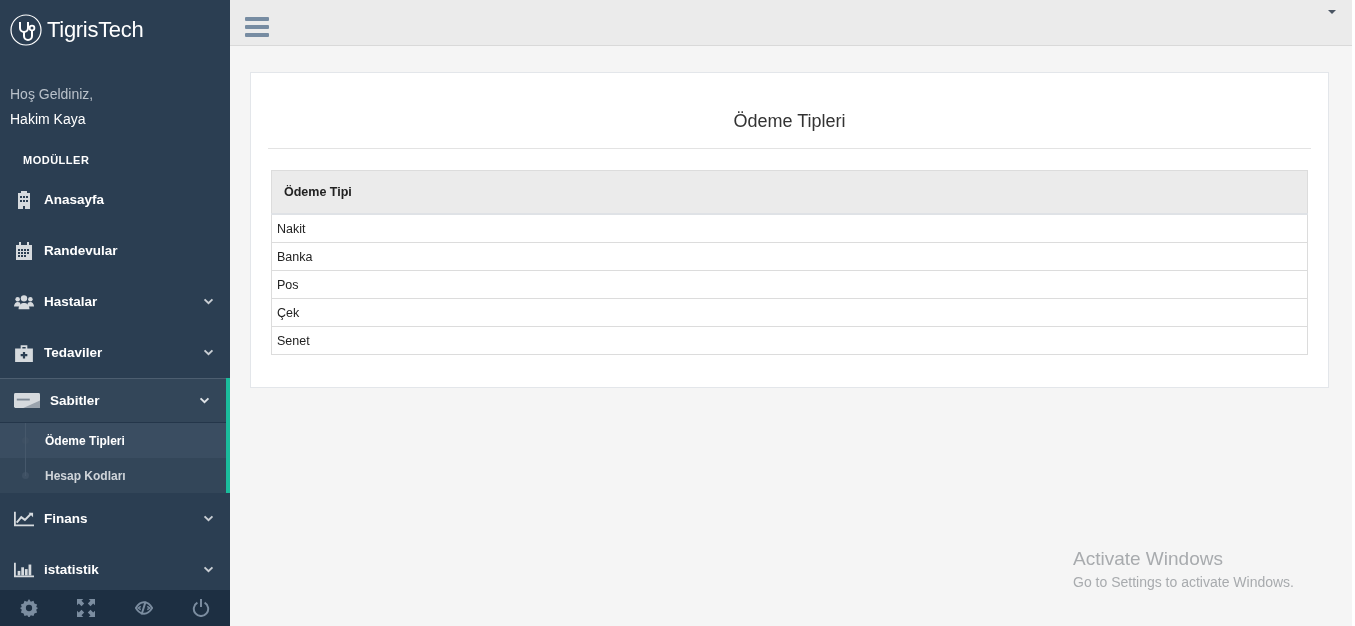 This screenshot has height=626, width=1355. What do you see at coordinates (86, 608) in the screenshot?
I see `expand-arrows-icon` at bounding box center [86, 608].